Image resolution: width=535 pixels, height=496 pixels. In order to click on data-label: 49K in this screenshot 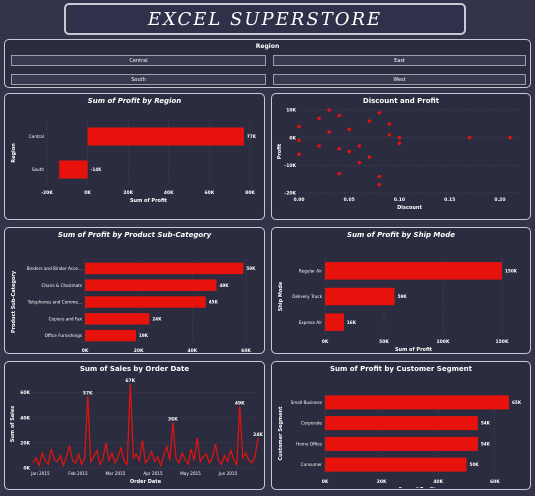, I will do `click(224, 285)`.